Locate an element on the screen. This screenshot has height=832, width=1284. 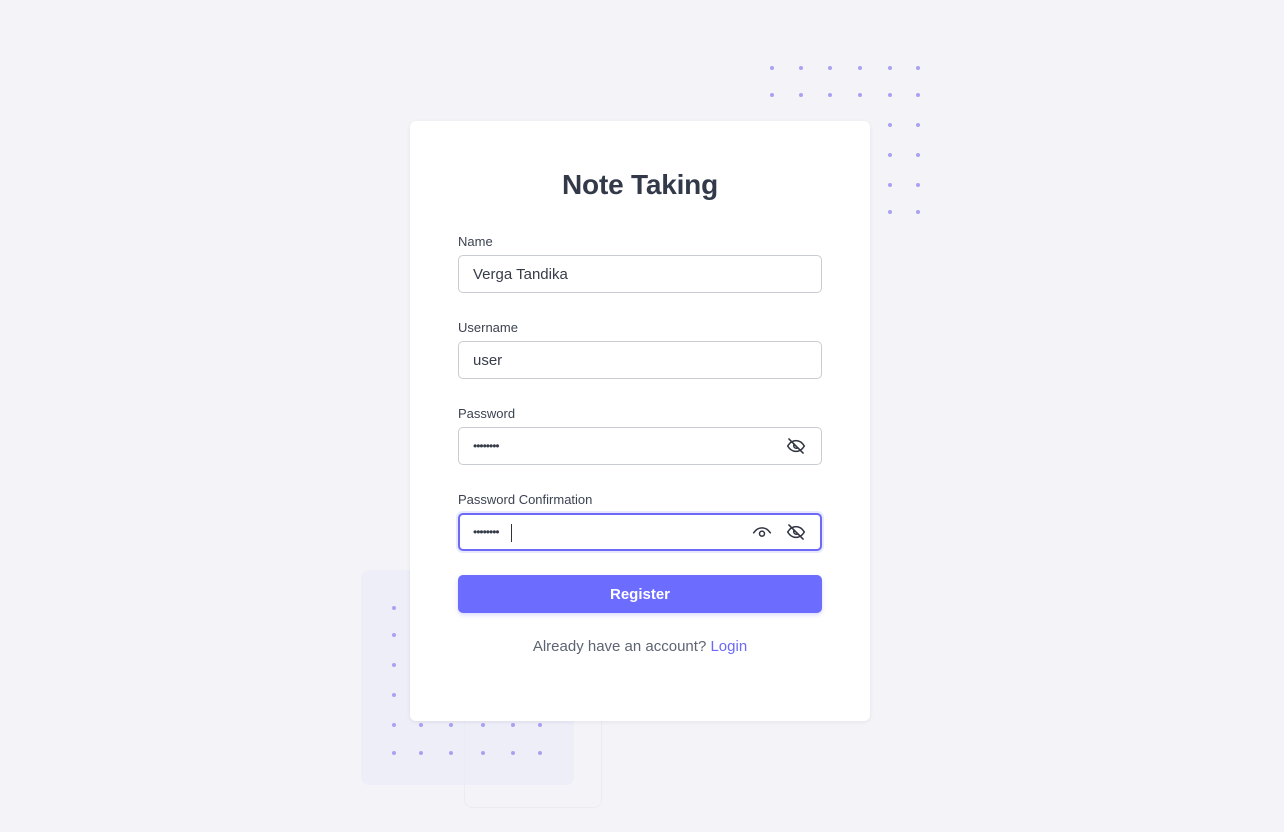
username-input is located at coordinates (603, 360).